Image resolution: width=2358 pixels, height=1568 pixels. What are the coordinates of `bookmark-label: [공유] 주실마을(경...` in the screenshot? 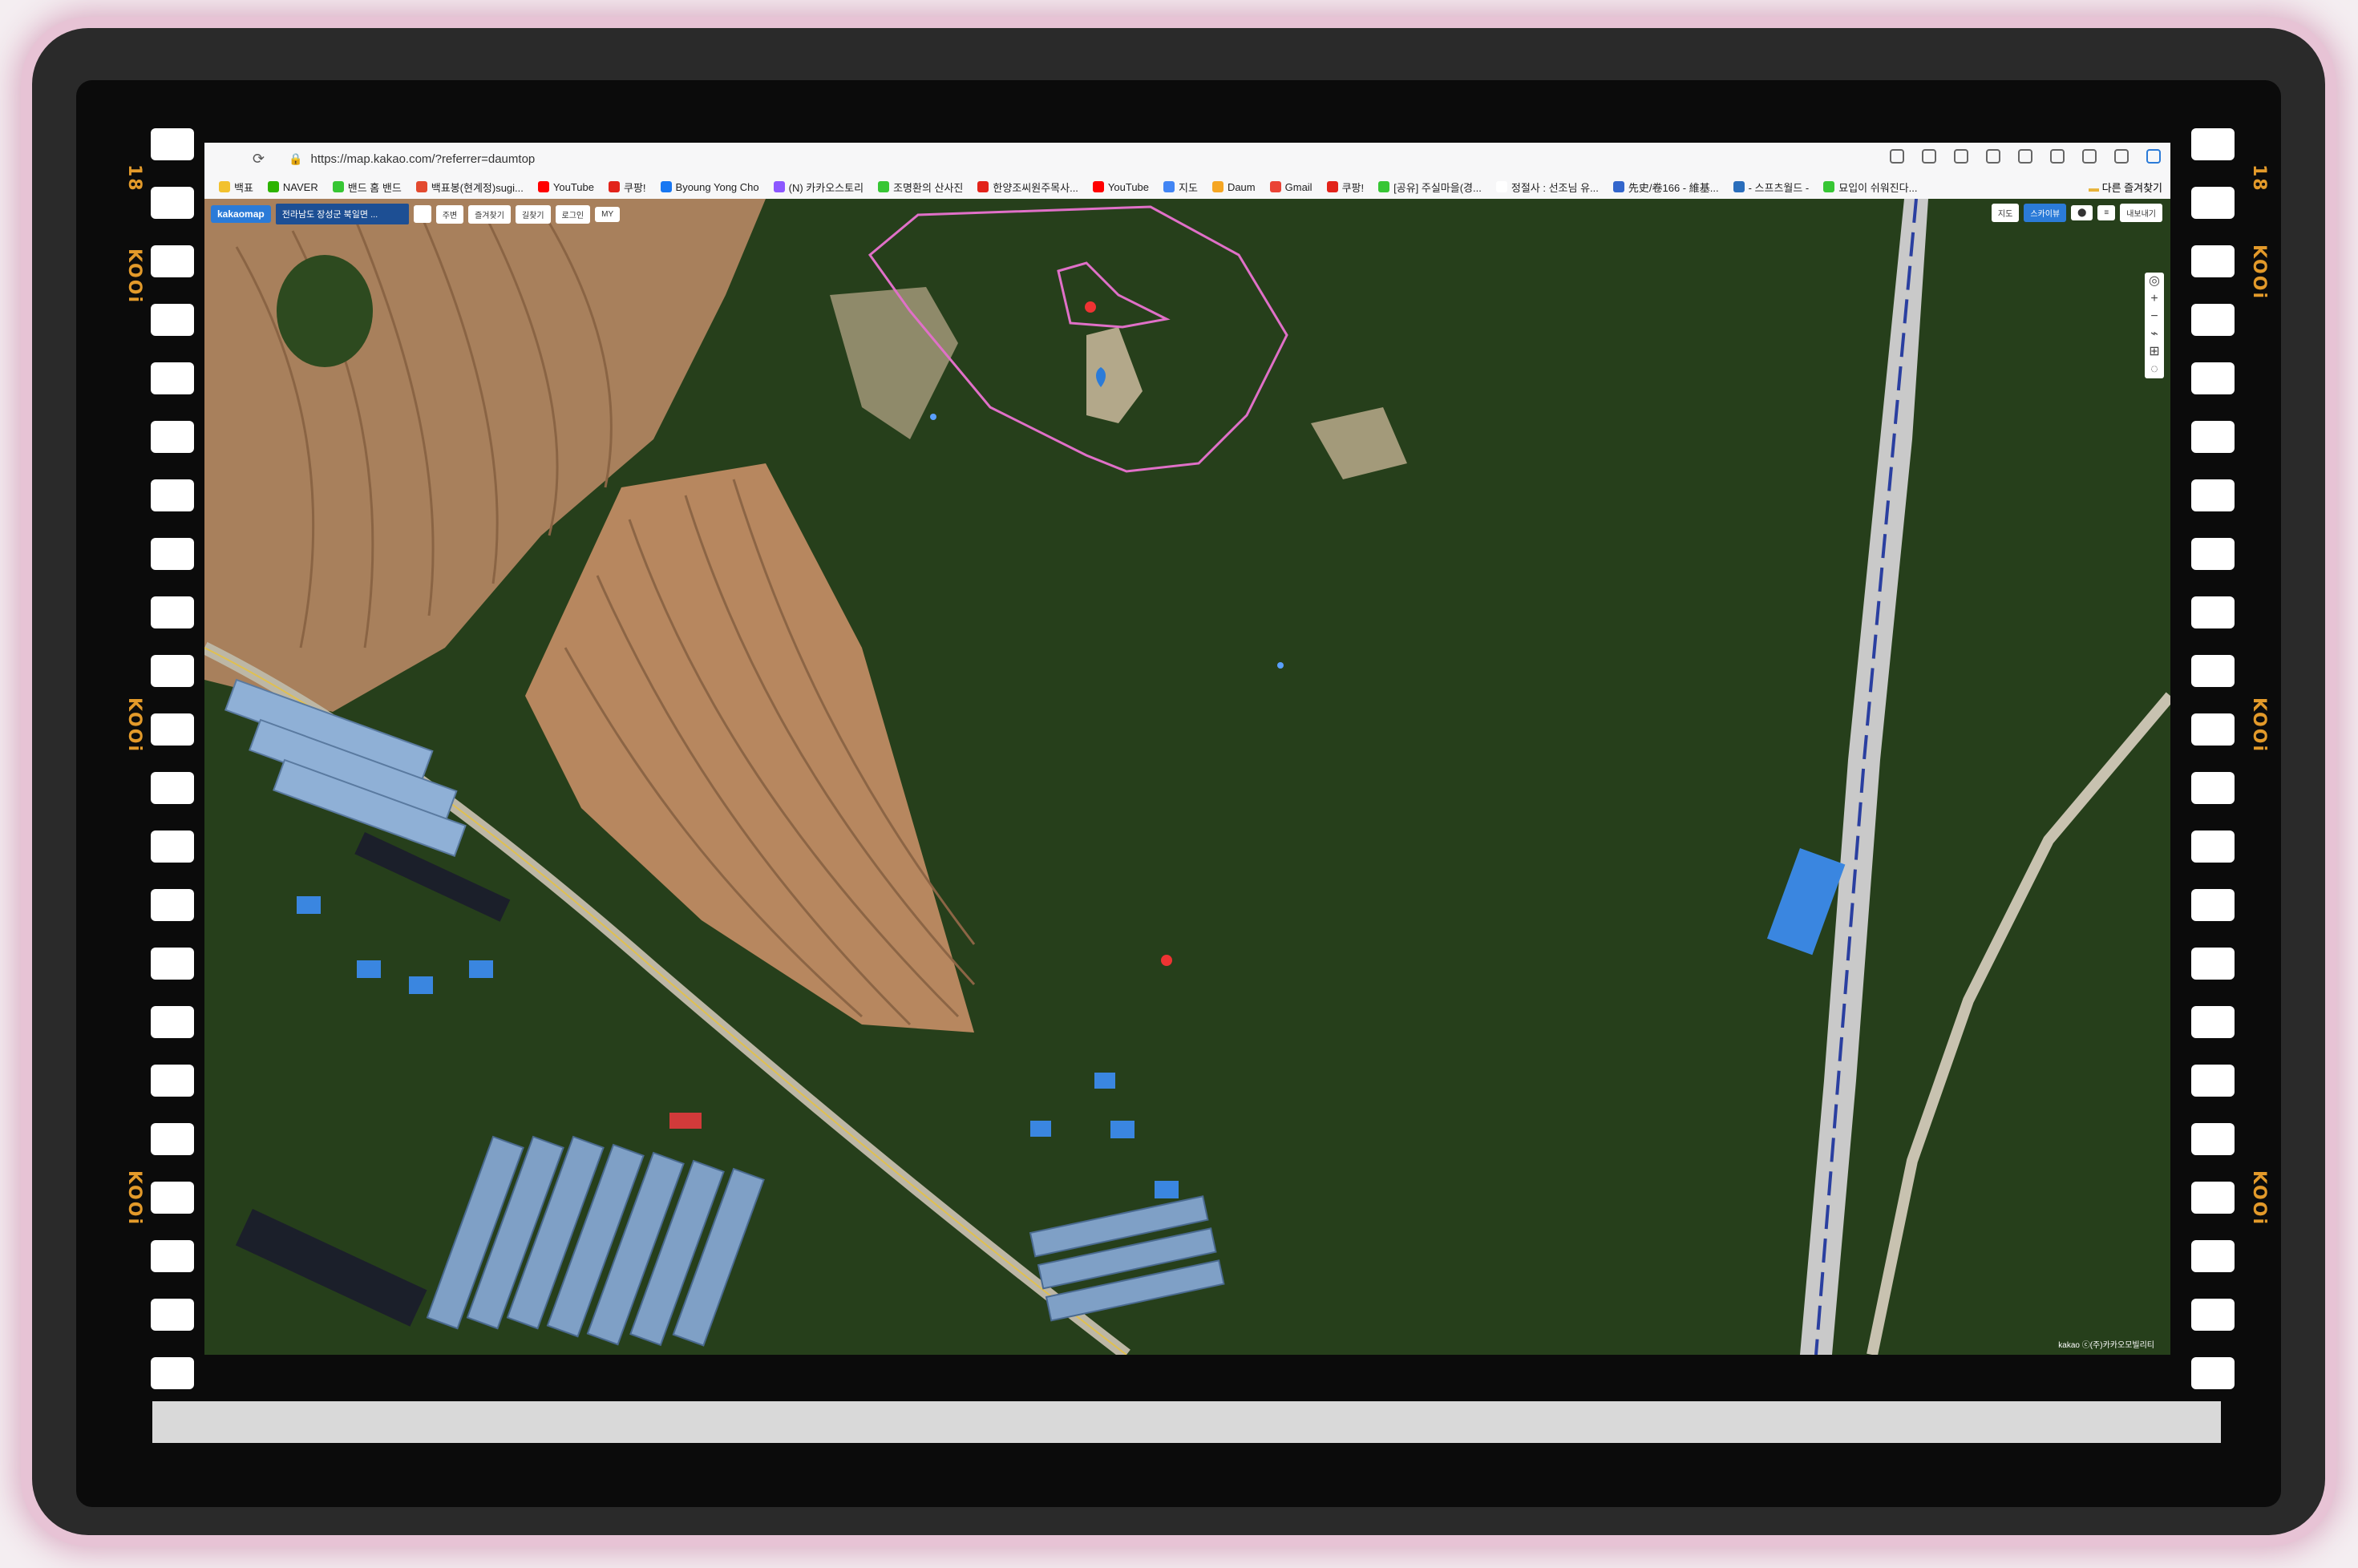 It's located at (1437, 187).